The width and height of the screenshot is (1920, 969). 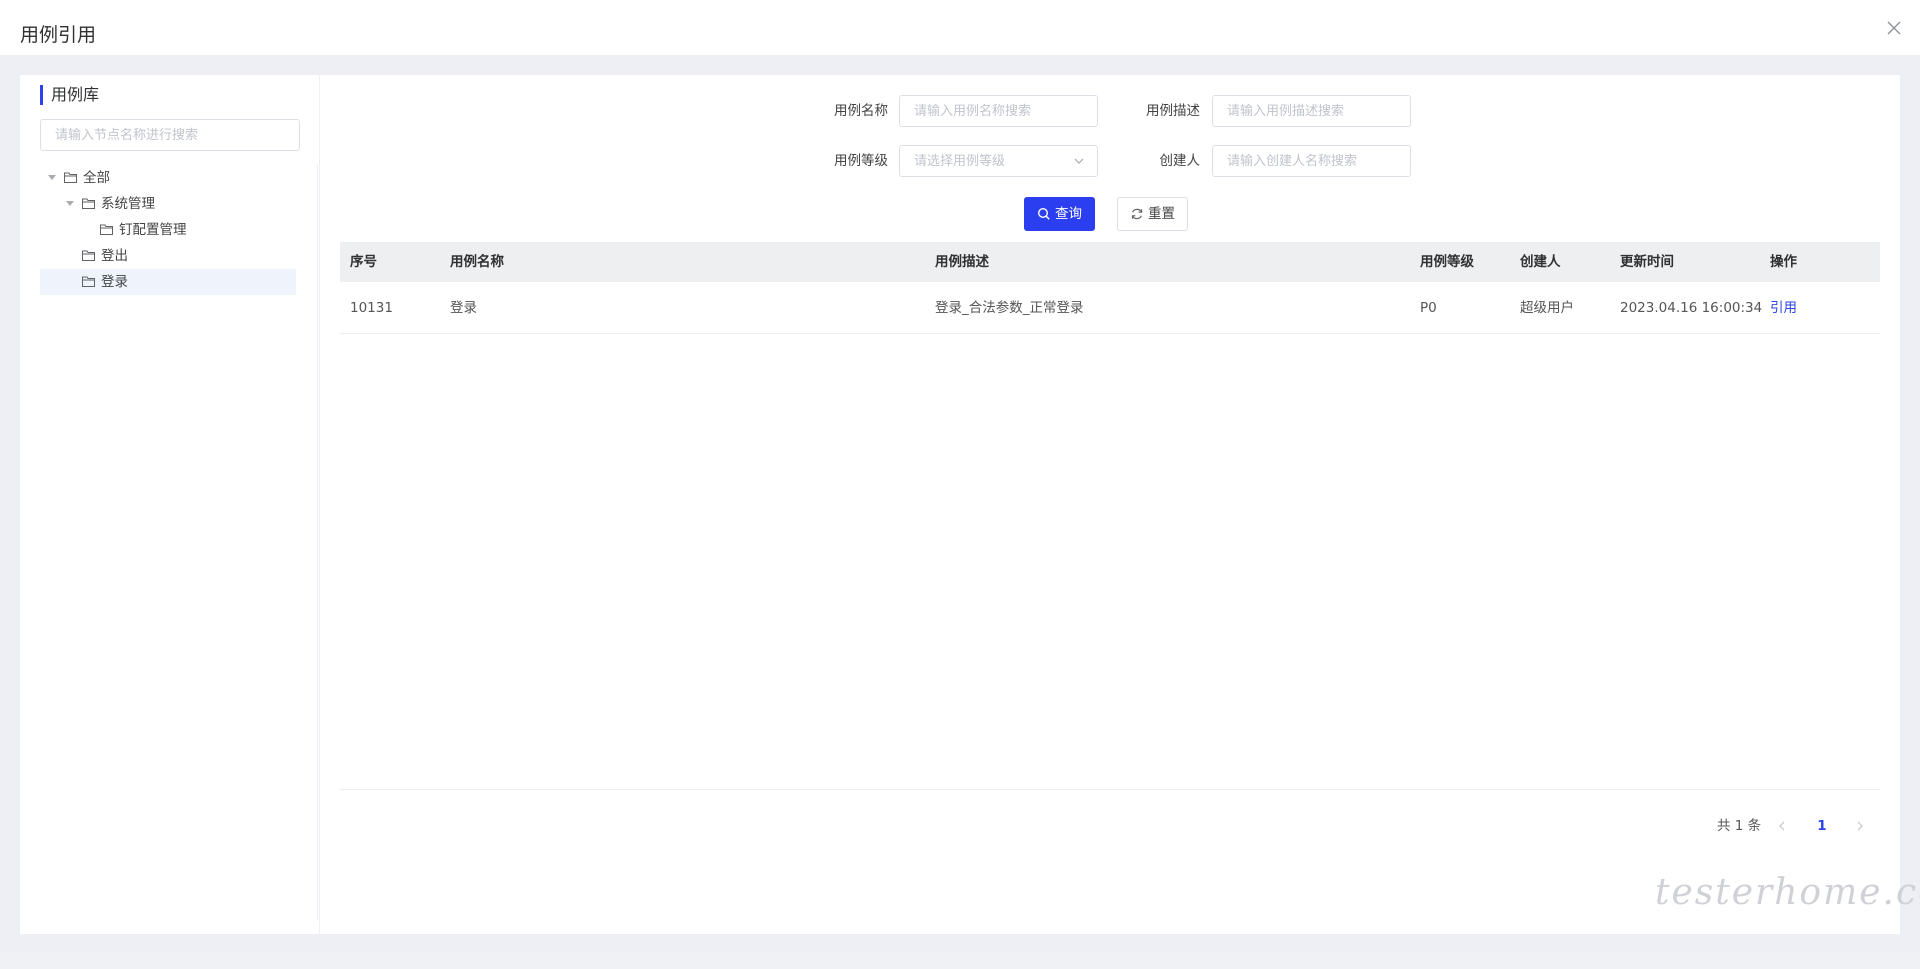 What do you see at coordinates (1043, 213) in the screenshot?
I see `search-icon` at bounding box center [1043, 213].